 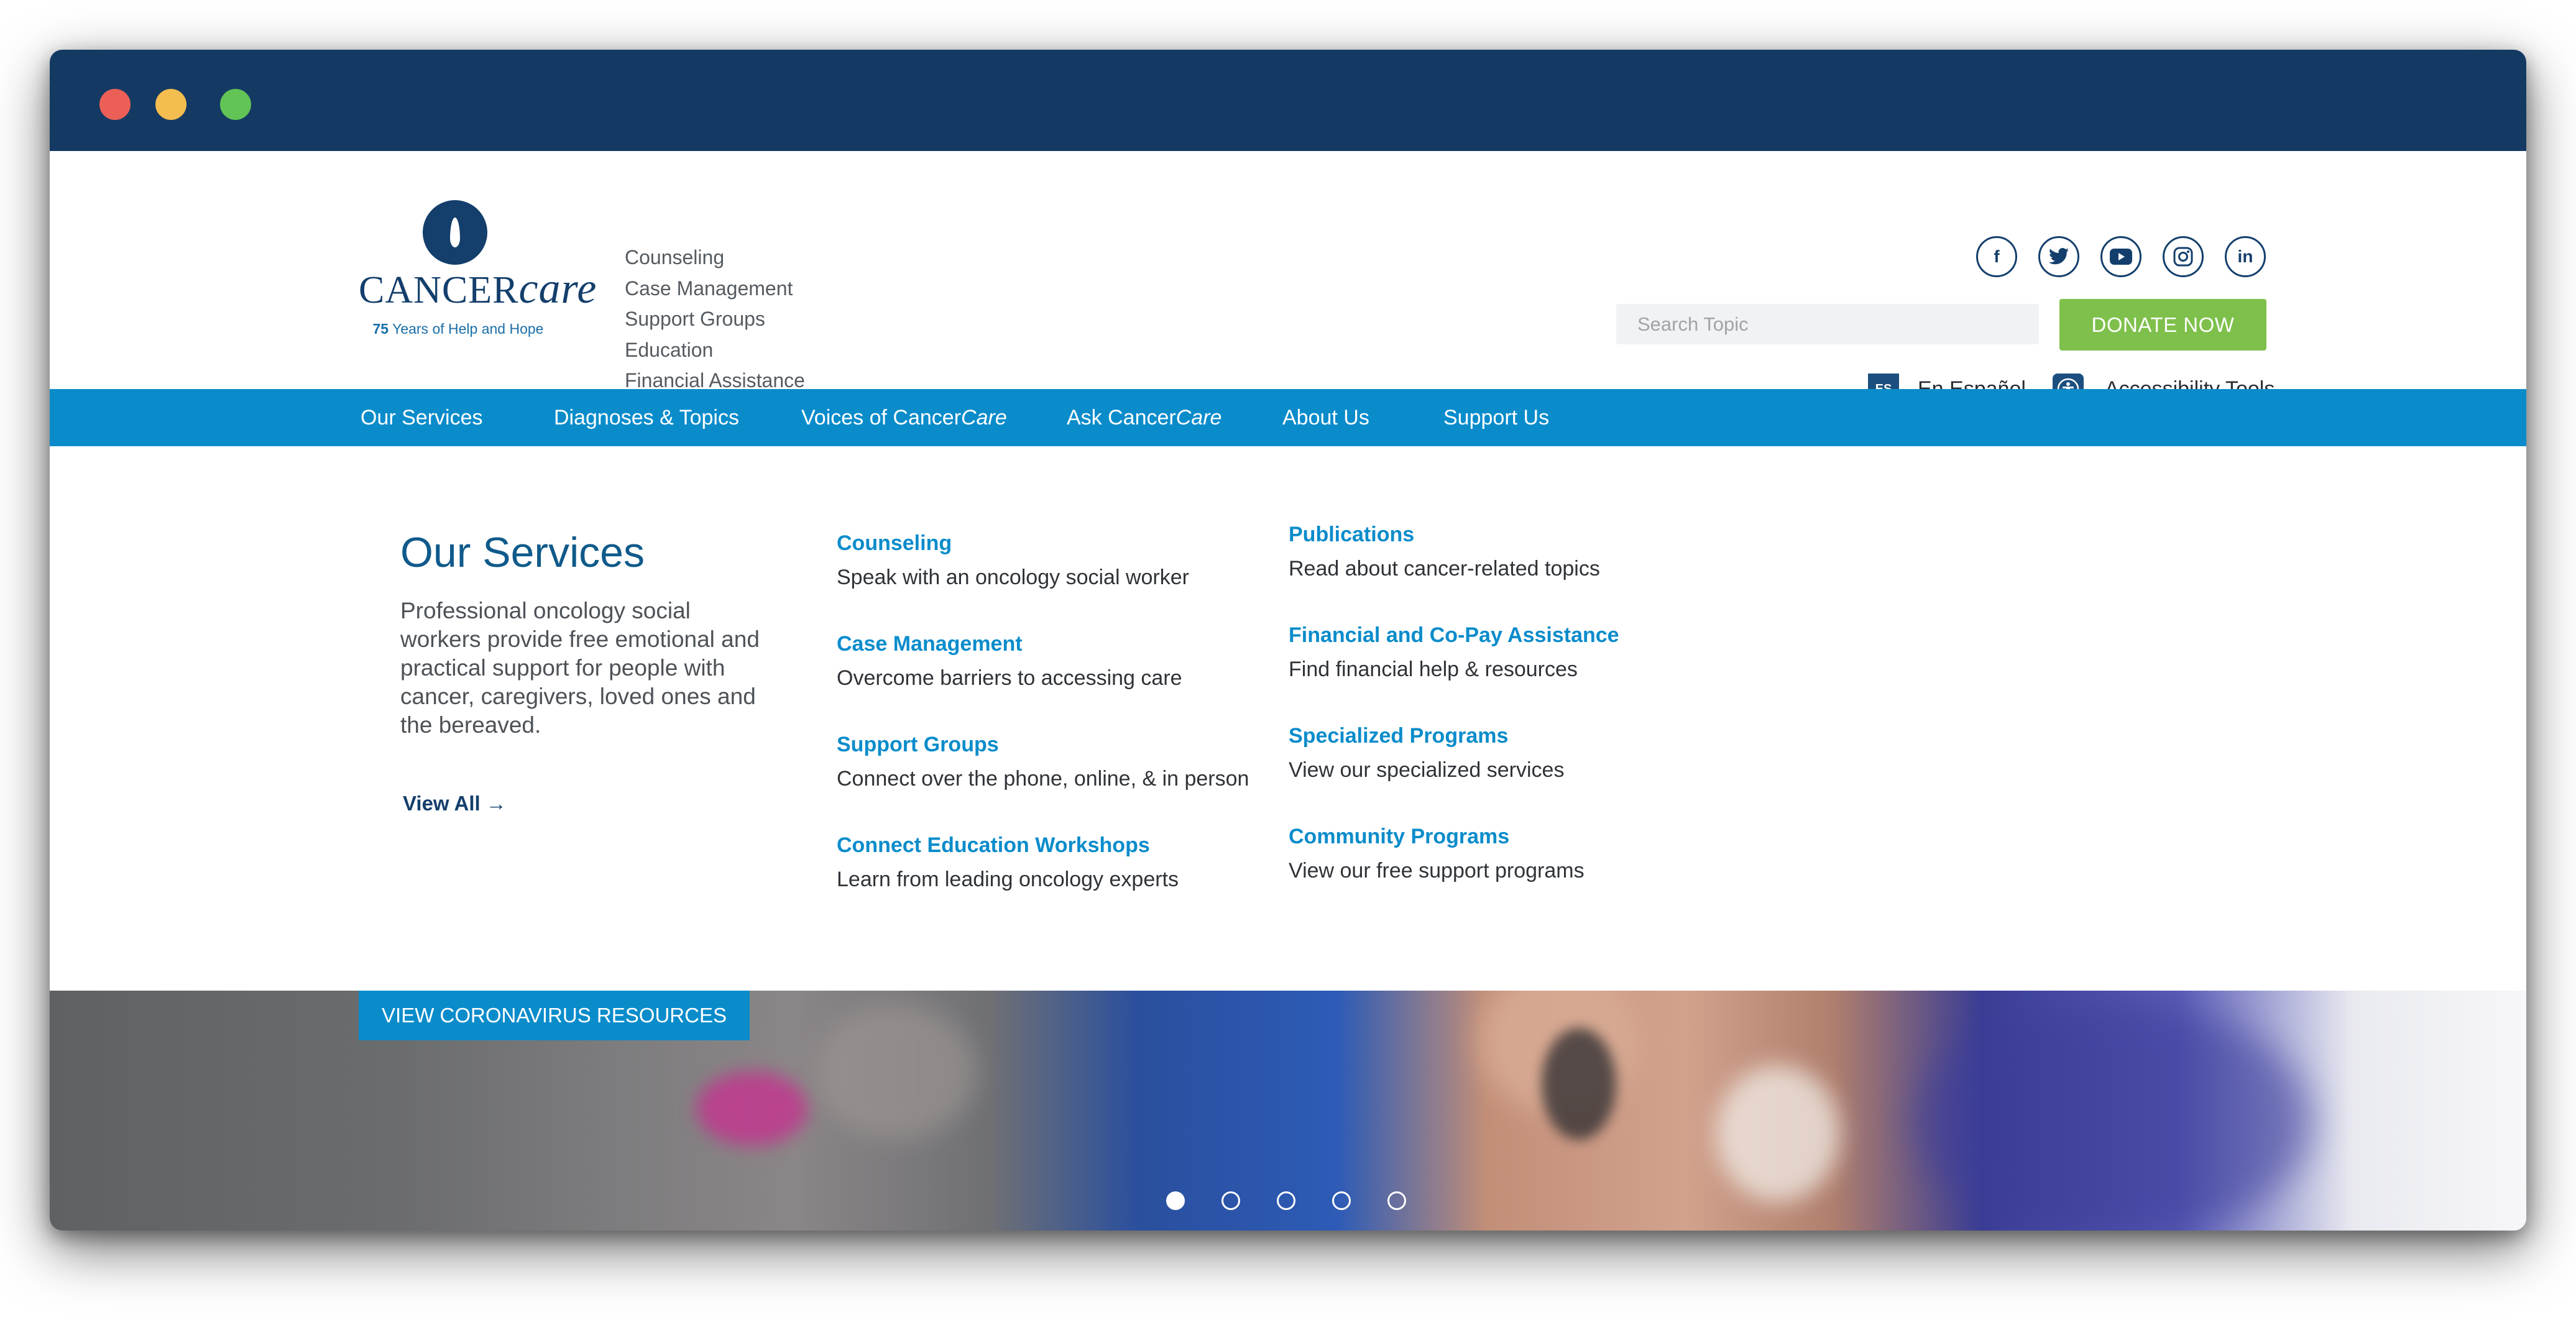 What do you see at coordinates (1043, 745) in the screenshot?
I see `service-link: Support Groups` at bounding box center [1043, 745].